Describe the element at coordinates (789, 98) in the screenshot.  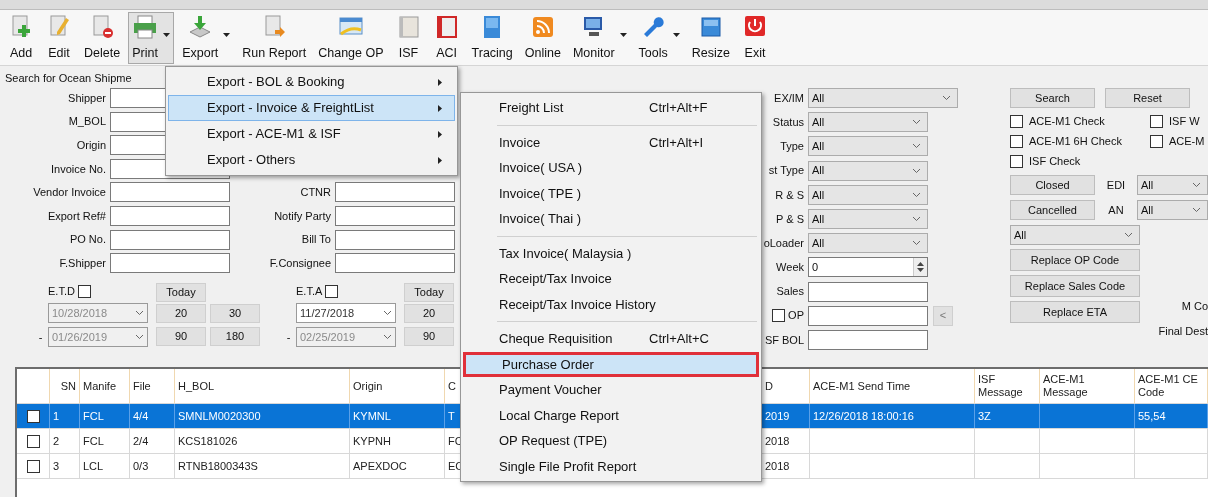
I see `field-label: EX/IM` at that location.